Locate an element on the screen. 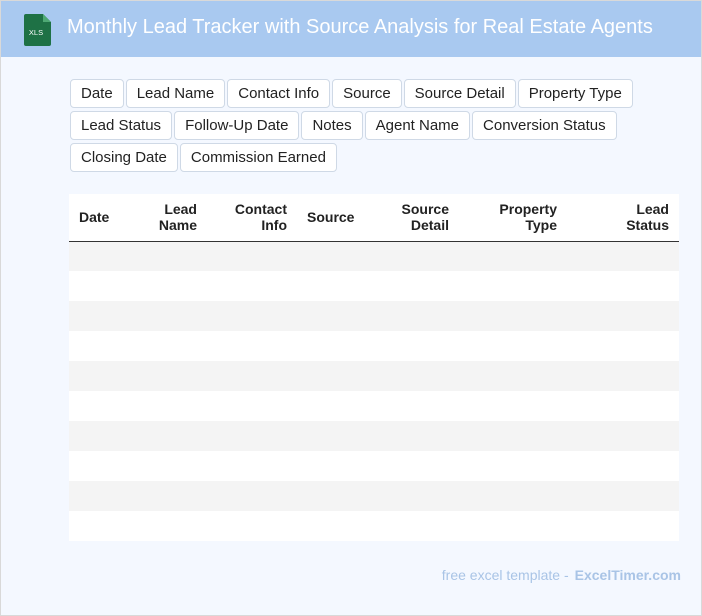  footer-credit: free excel template - ExcelTimer.com is located at coordinates (561, 575).